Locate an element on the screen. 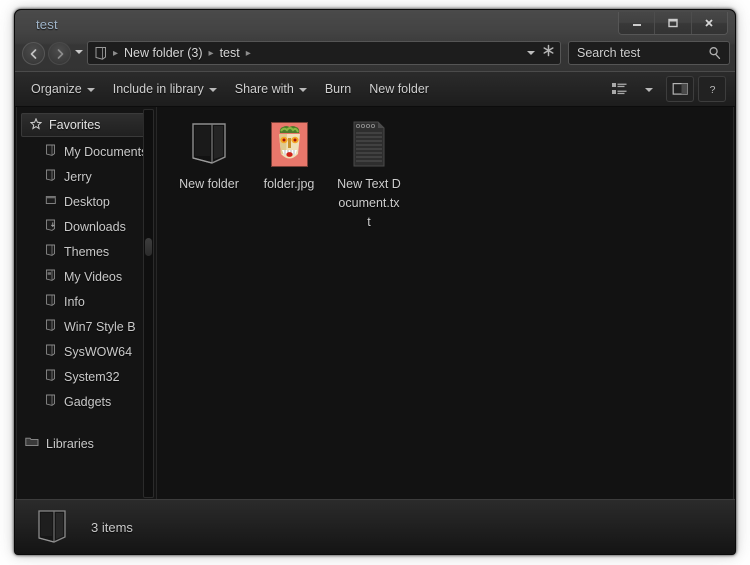 The image size is (750, 565). downloads-icon is located at coordinates (51, 227).